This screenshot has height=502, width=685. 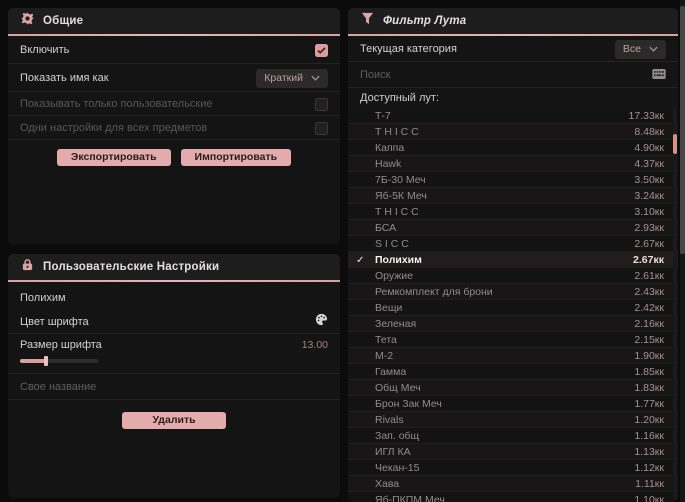 I want to click on loot-row: Hawk 4.37кк, so click(x=513, y=164).